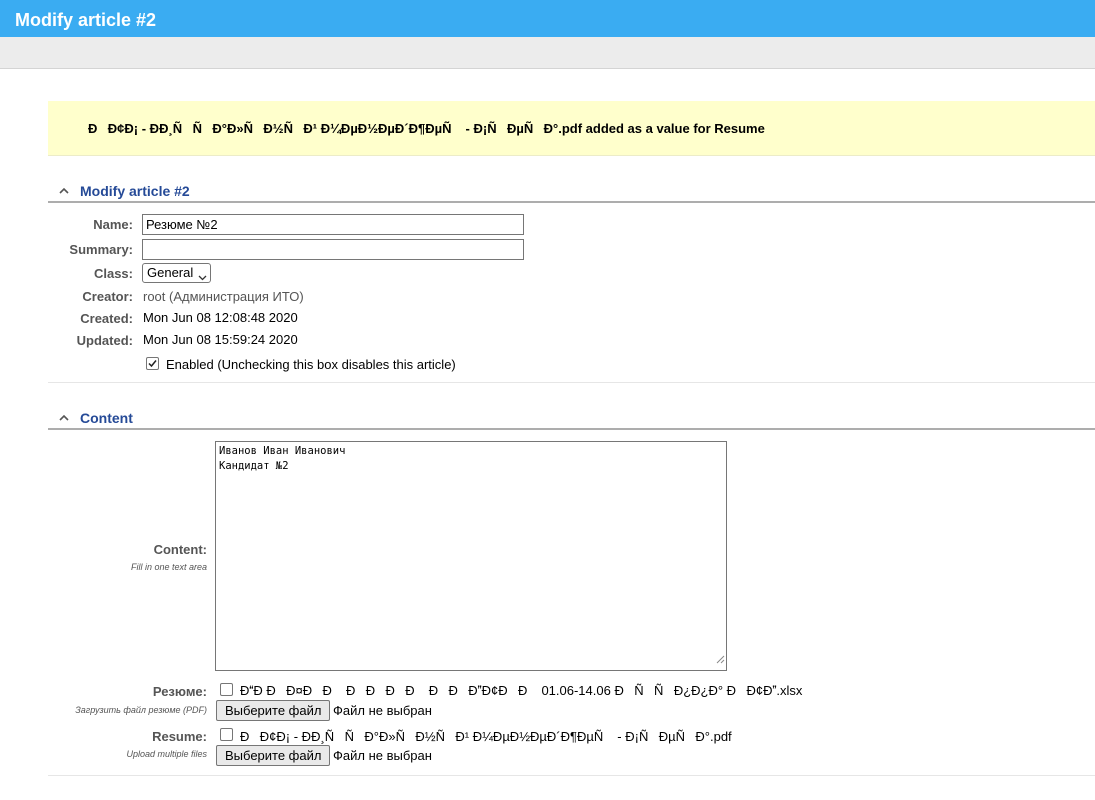 This screenshot has width=1095, height=800. What do you see at coordinates (101, 249) in the screenshot?
I see `summary-label: Summary:` at bounding box center [101, 249].